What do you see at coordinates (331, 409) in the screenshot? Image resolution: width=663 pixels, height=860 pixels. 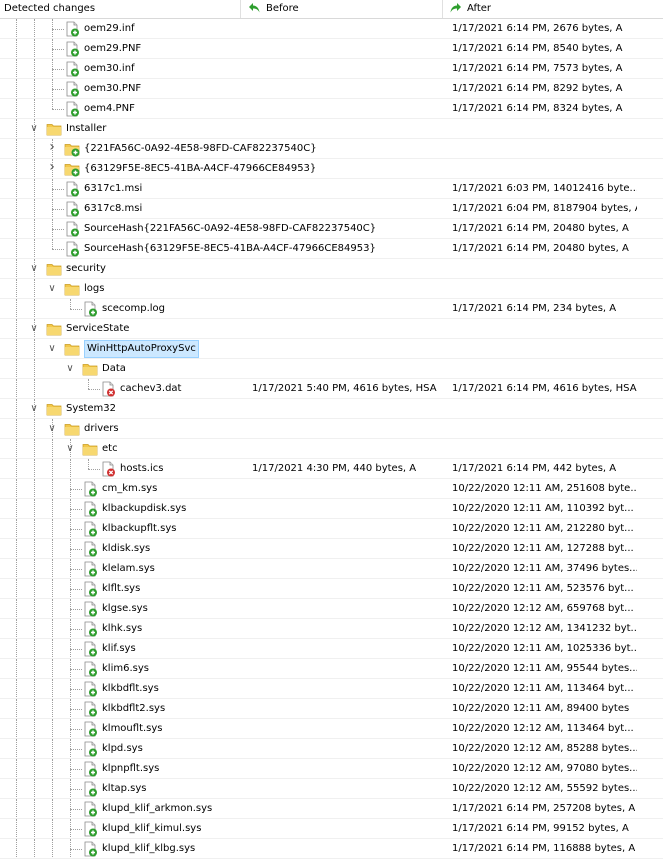 I see `tree-row: ∨ System32` at bounding box center [331, 409].